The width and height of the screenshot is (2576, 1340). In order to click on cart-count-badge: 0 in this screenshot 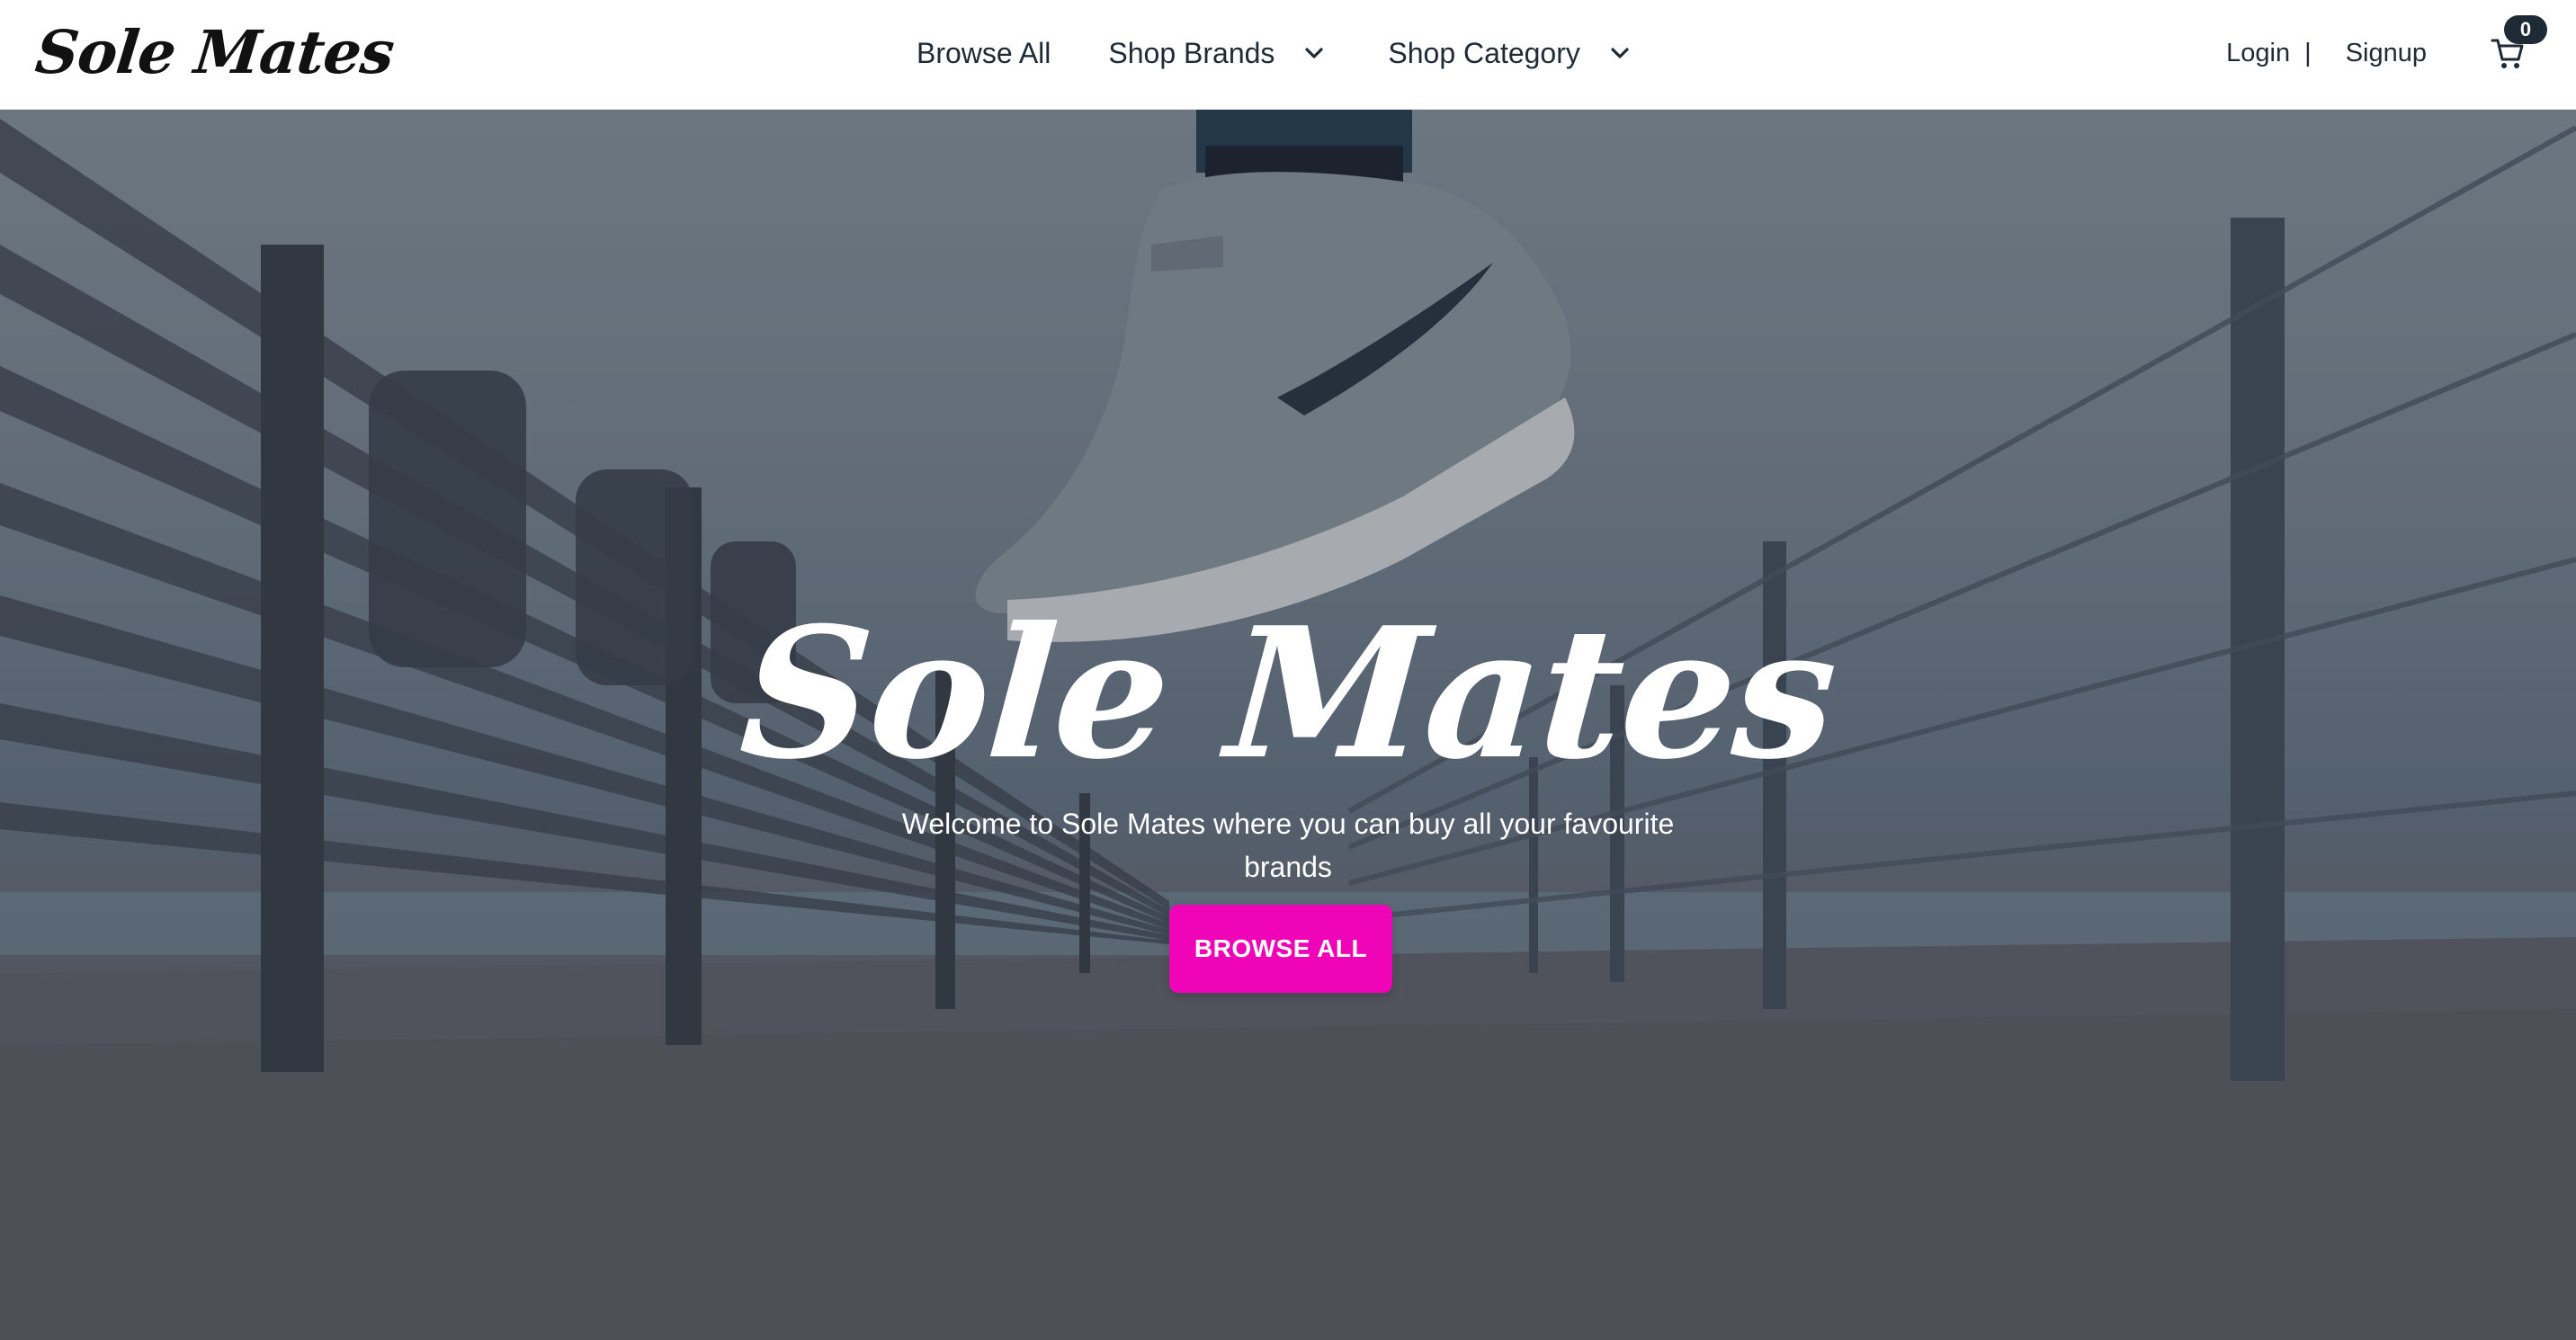, I will do `click(2525, 29)`.